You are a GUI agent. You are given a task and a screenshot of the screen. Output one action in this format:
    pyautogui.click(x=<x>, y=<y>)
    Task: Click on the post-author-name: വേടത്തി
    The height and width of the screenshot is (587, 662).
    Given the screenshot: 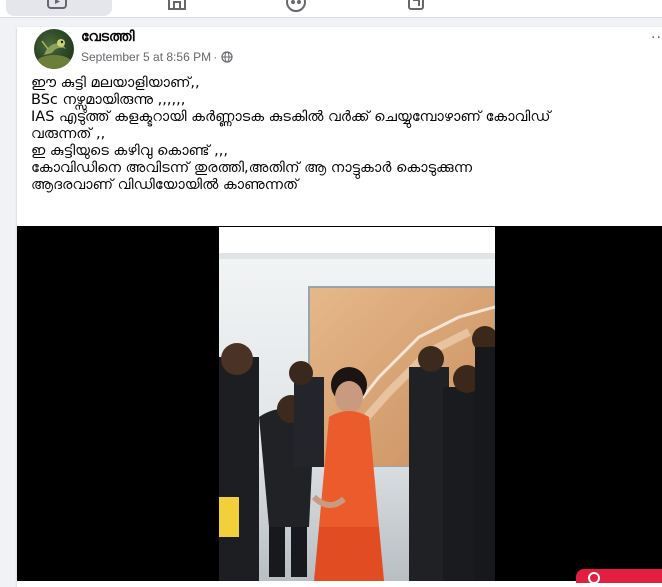 What is the action you would take?
    pyautogui.click(x=108, y=37)
    